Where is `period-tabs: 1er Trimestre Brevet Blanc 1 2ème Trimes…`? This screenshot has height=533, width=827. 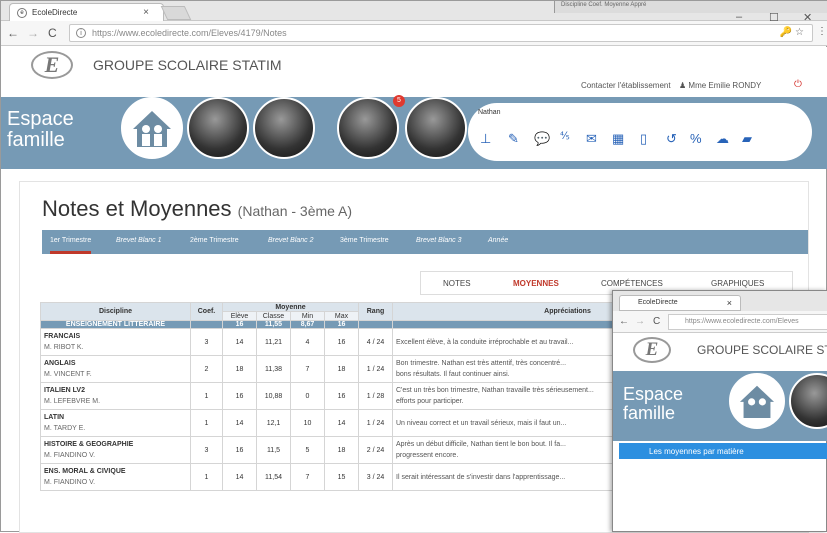 period-tabs: 1er Trimestre Brevet Blanc 1 2ème Trimes… is located at coordinates (425, 242).